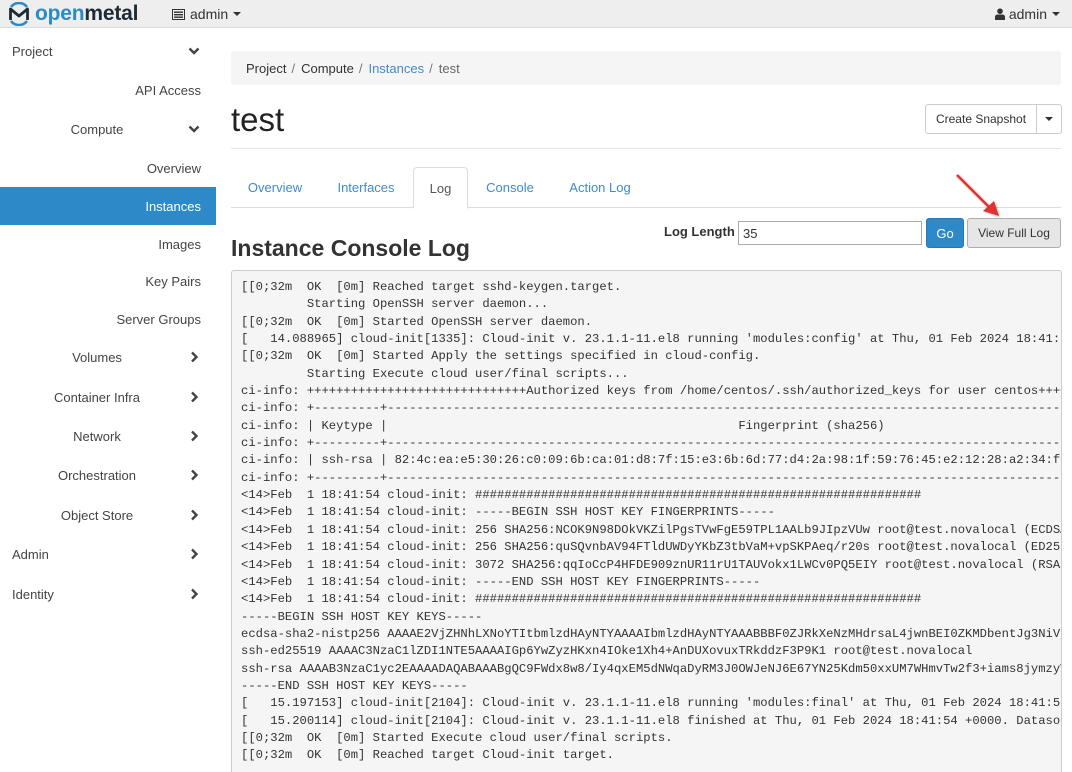 Image resolution: width=1072 pixels, height=772 pixels. What do you see at coordinates (354, 685) in the screenshot?
I see `log-line: -----END SSH HOST KEY KEYS-----` at bounding box center [354, 685].